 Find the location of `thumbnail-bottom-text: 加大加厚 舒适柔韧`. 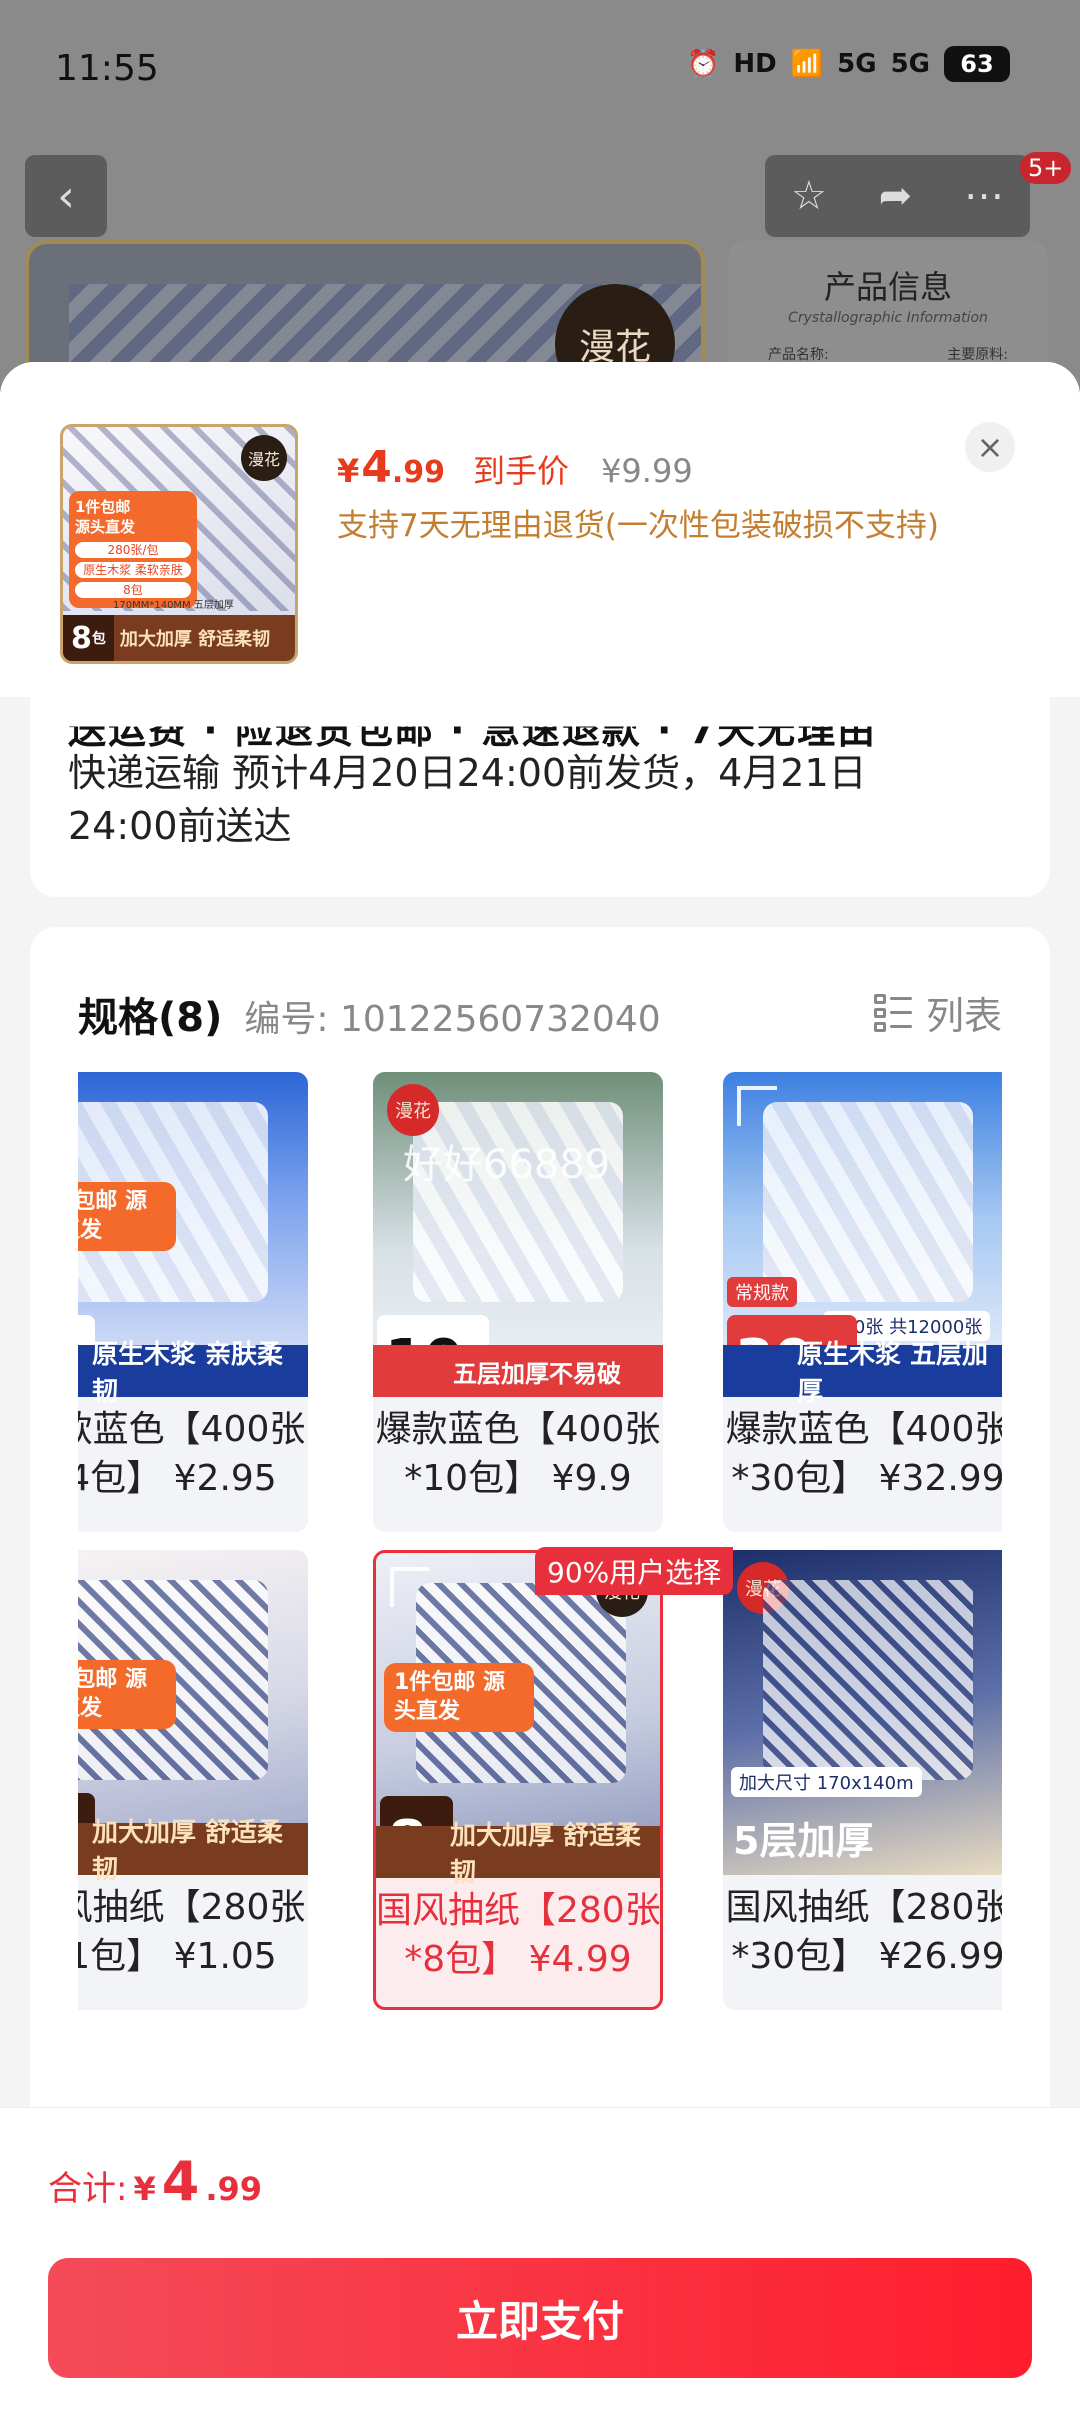

thumbnail-bottom-text: 加大加厚 舒适柔韧 is located at coordinates (195, 639).